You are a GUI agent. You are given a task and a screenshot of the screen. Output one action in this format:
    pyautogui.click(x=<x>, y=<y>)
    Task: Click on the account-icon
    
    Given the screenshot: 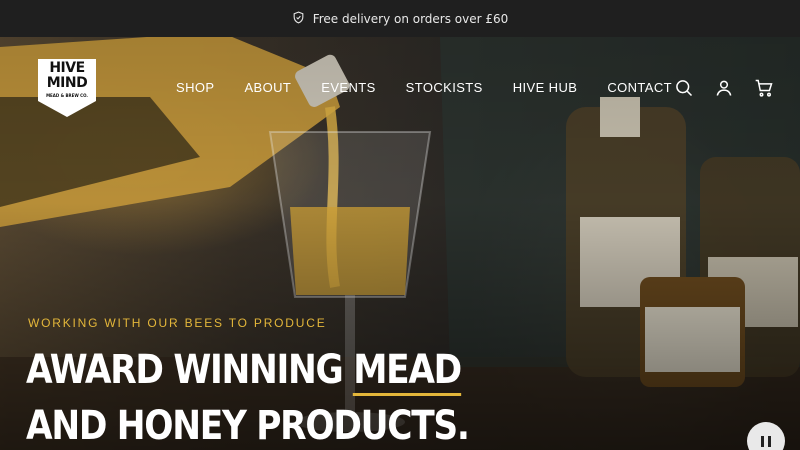 What is the action you would take?
    pyautogui.click(x=724, y=88)
    